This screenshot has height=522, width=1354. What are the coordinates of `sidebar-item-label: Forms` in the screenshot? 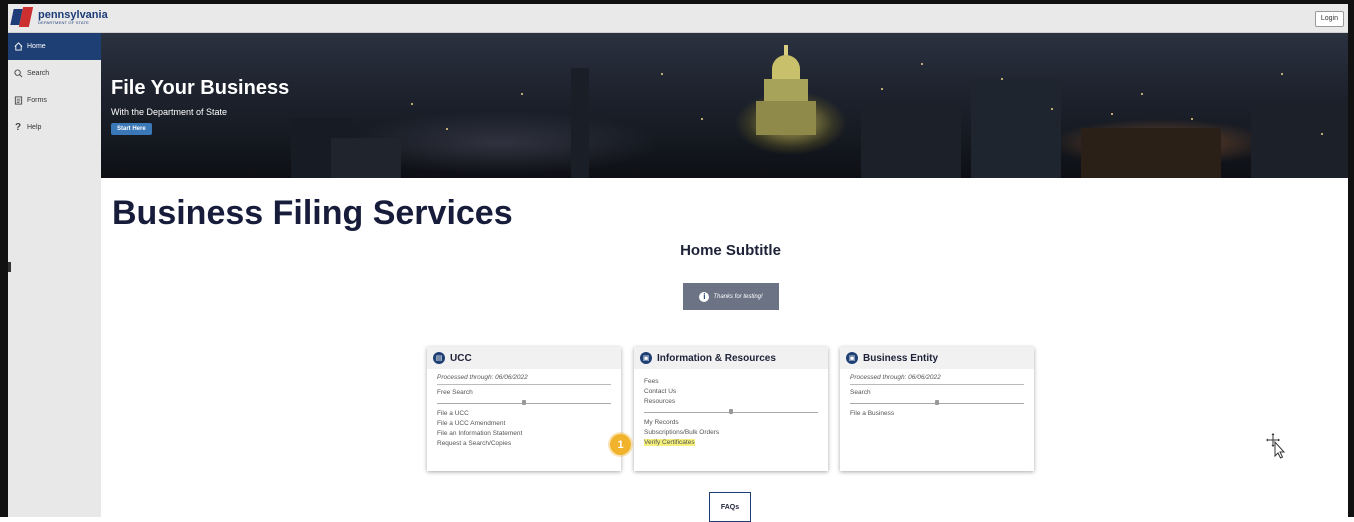 It's located at (37, 100).